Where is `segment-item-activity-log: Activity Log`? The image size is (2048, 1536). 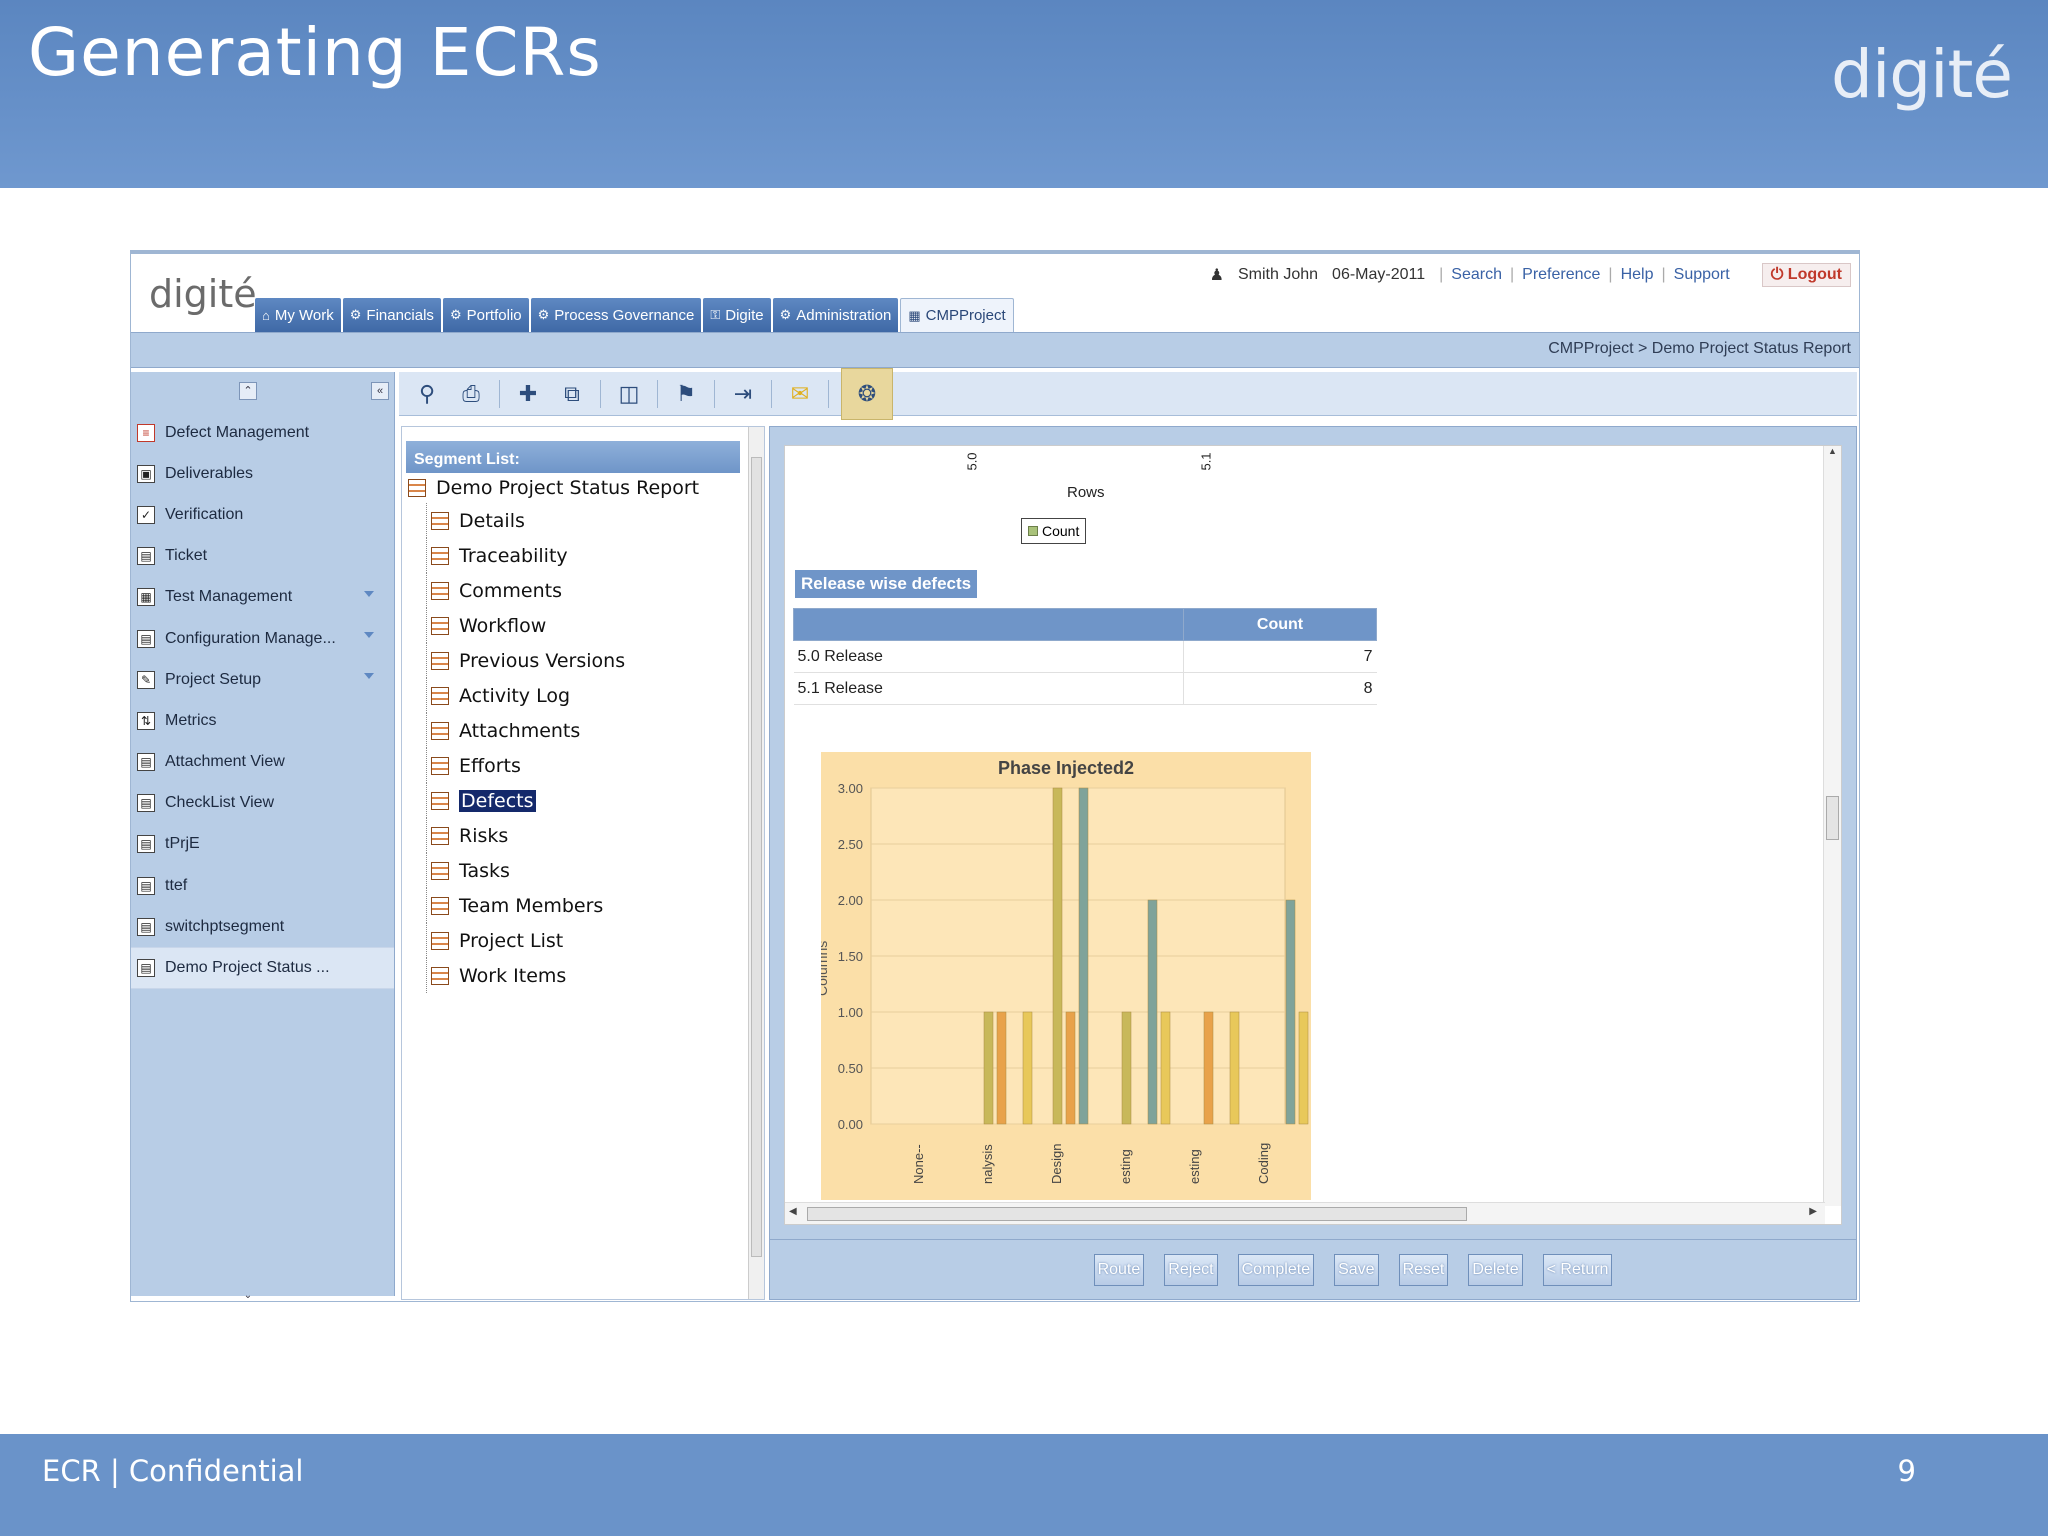 segment-item-activity-log: Activity Log is located at coordinates (595, 695).